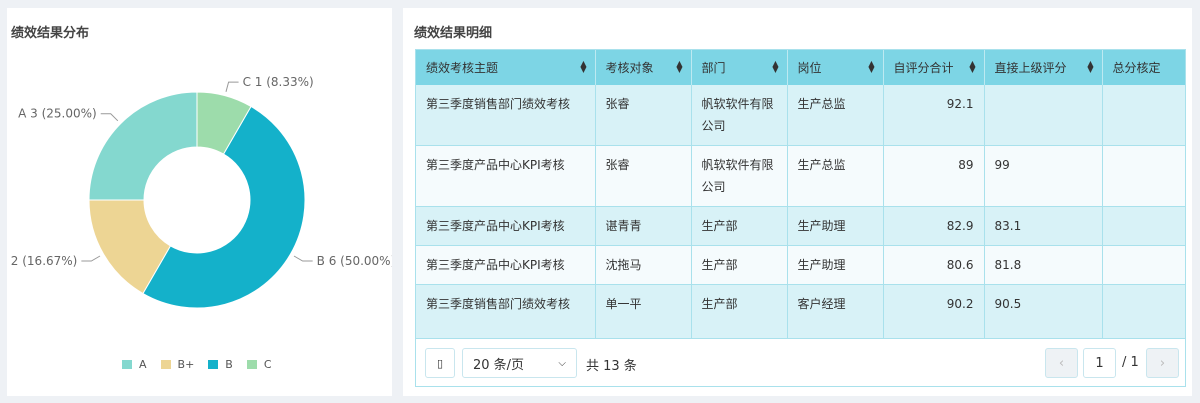  I want to click on column-header: 总分核定, so click(1143, 67).